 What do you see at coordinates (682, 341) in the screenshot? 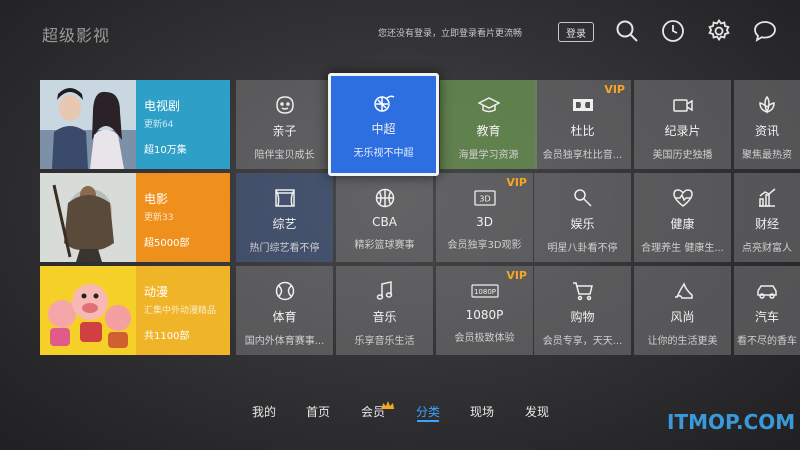
I see `cell-subtitle: 让你的生活更美` at bounding box center [682, 341].